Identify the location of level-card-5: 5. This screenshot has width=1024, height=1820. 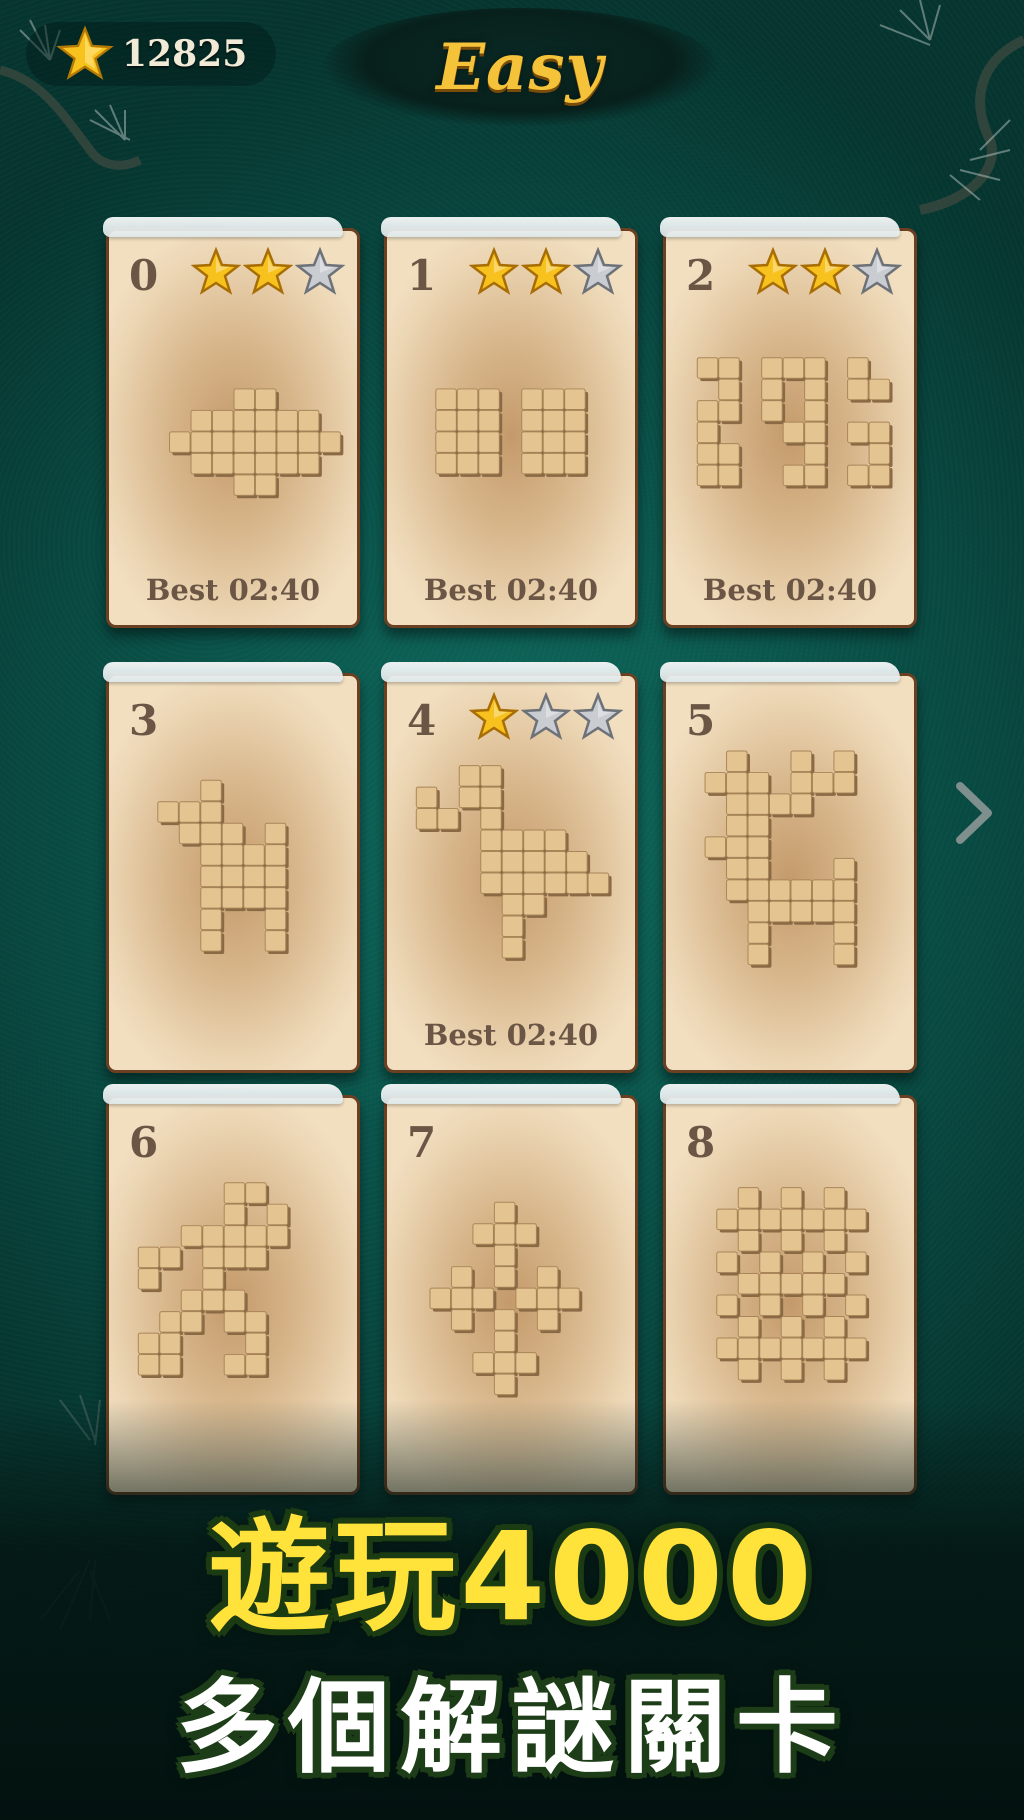
(788, 867).